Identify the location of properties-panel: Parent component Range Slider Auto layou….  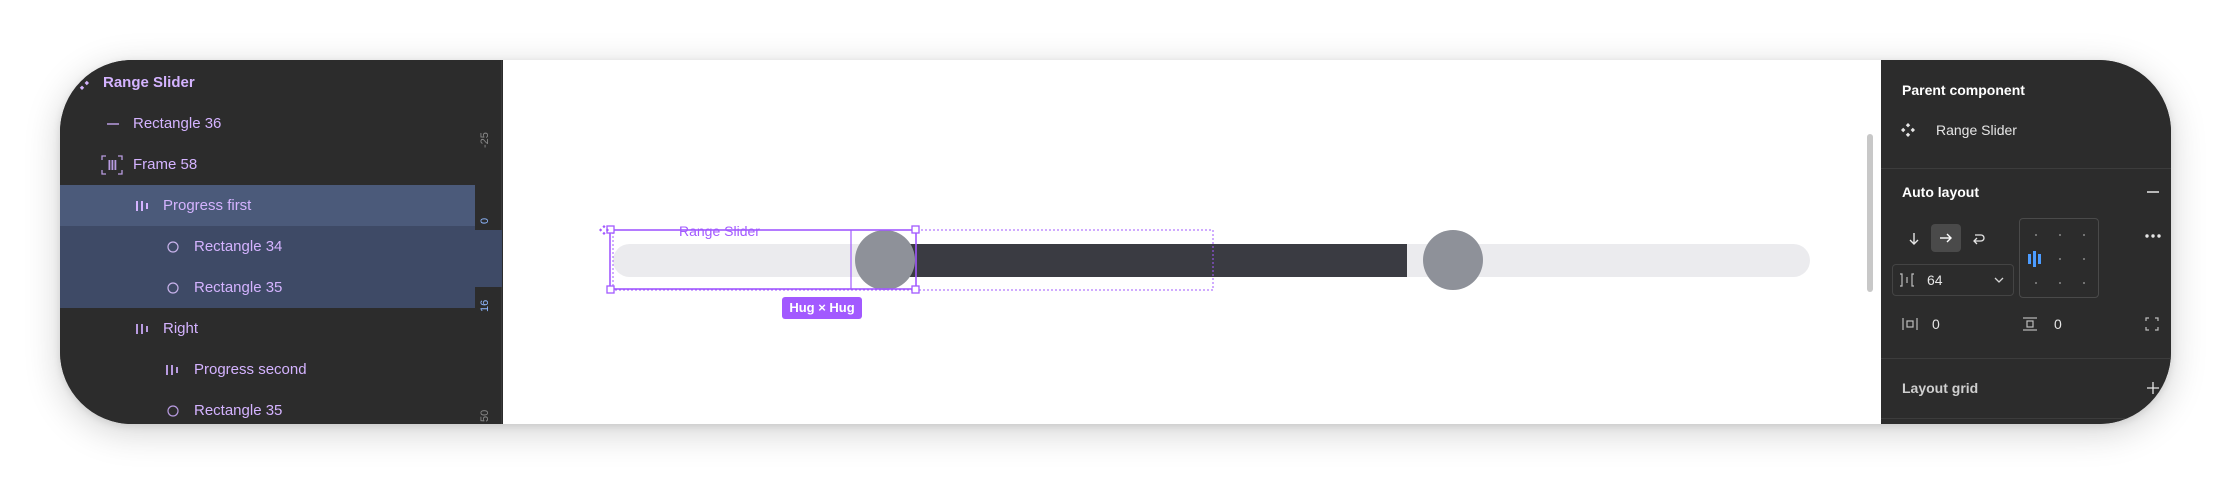
(2026, 242).